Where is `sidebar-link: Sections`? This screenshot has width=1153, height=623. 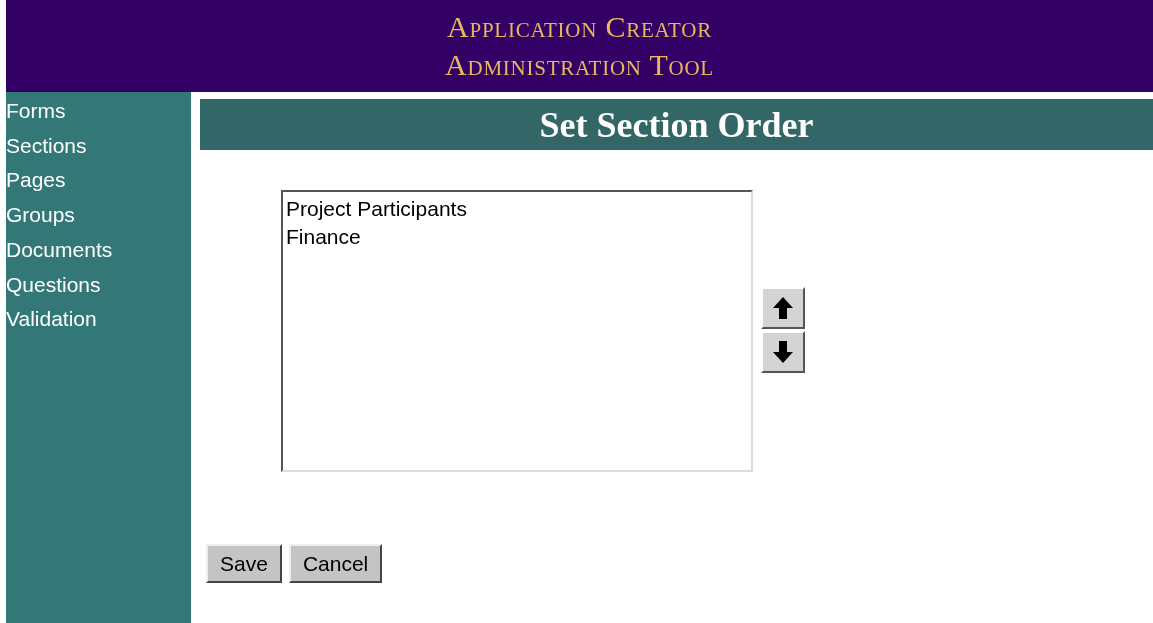
sidebar-link: Sections is located at coordinates (46, 146).